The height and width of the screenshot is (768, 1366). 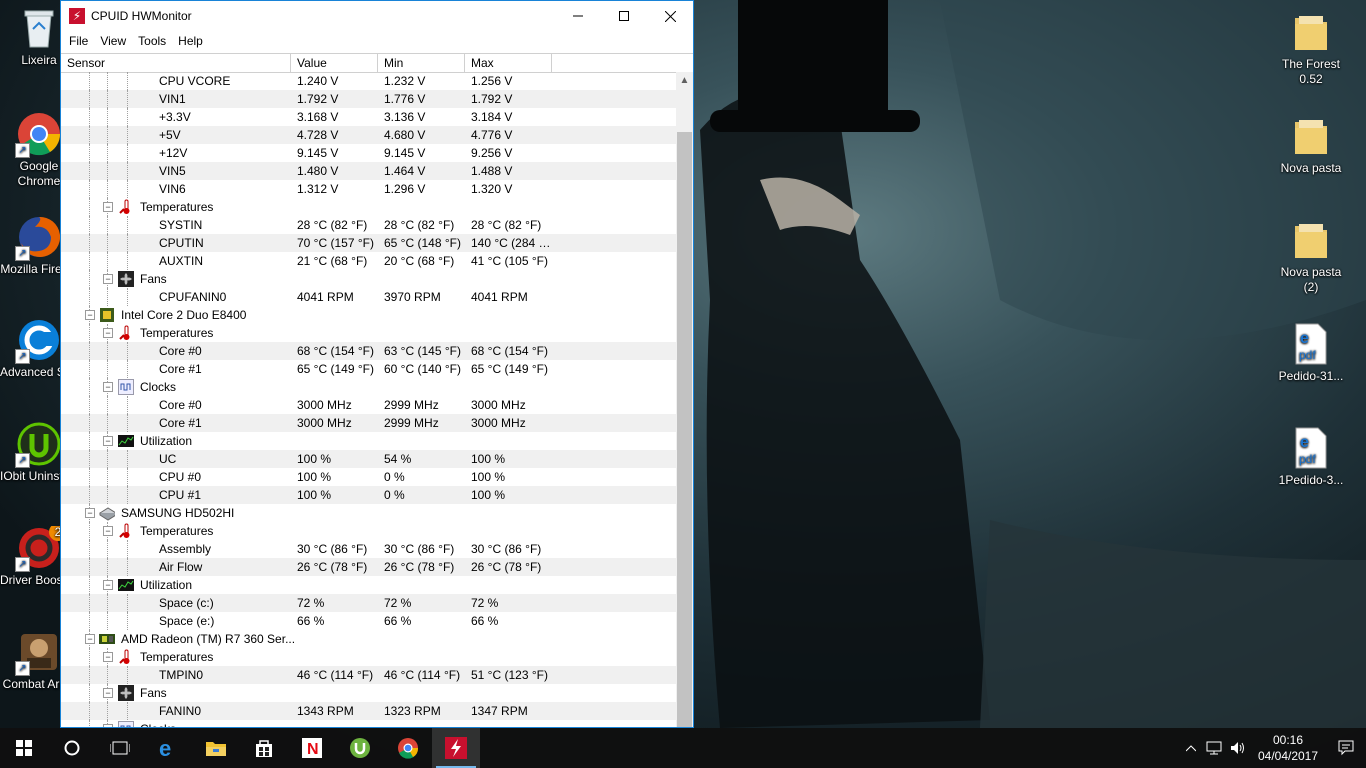 What do you see at coordinates (24, 748) in the screenshot?
I see `start-button` at bounding box center [24, 748].